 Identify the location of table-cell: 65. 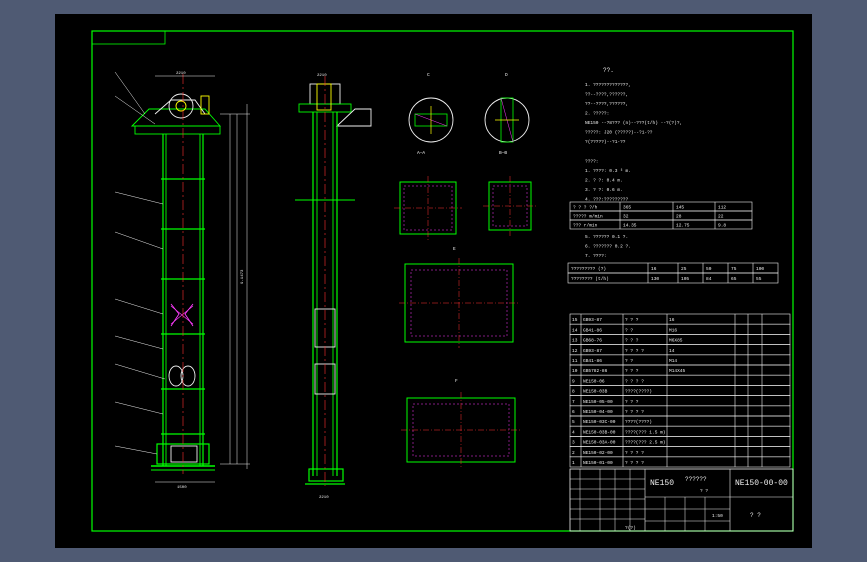
(734, 279).